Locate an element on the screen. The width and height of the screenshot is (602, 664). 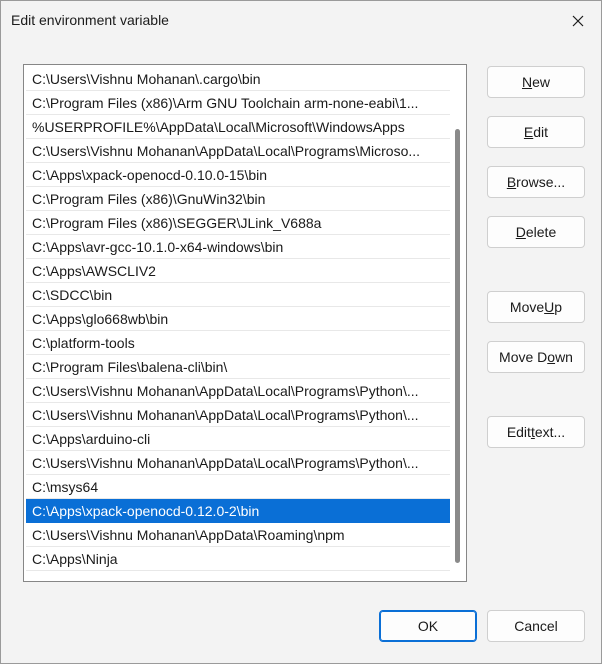
move-down-button: Move Do wn is located at coordinates (536, 357).